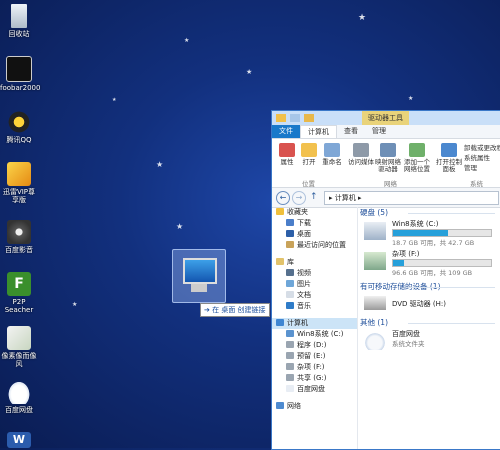 Image resolution: width=500 pixels, height=450 pixels. I want to click on nav-music: 音乐, so click(314, 306).